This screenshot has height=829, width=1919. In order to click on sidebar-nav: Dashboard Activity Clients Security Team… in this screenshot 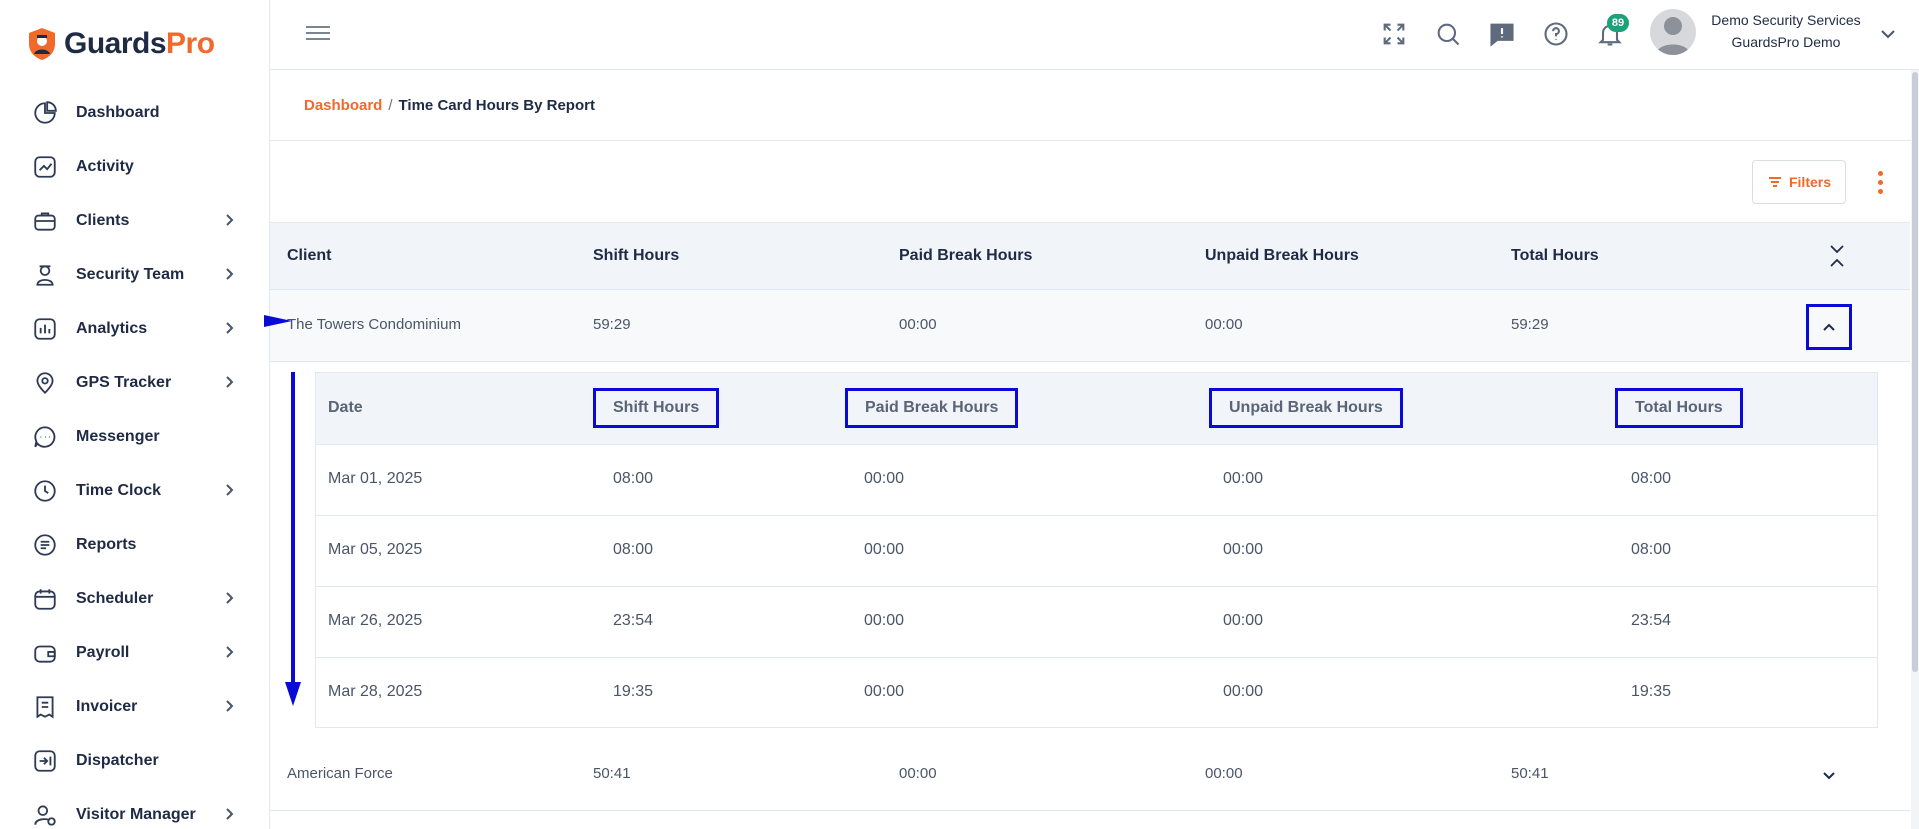, I will do `click(135, 457)`.